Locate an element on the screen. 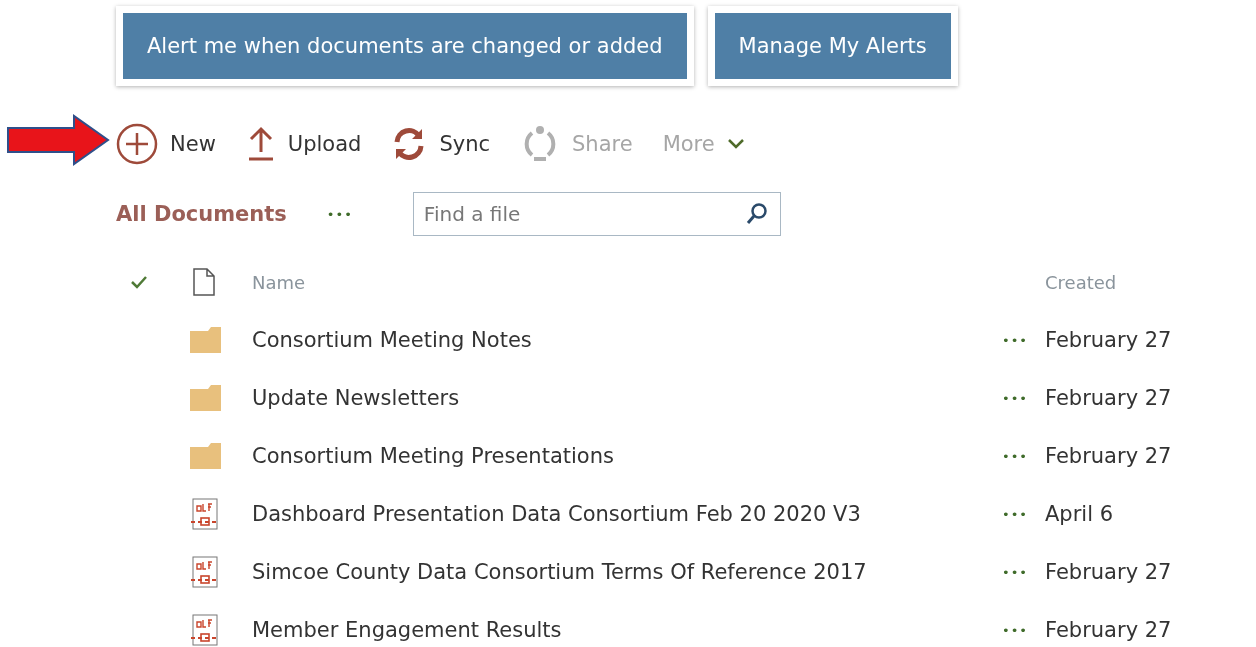  search-field: Find a file is located at coordinates (596, 214).